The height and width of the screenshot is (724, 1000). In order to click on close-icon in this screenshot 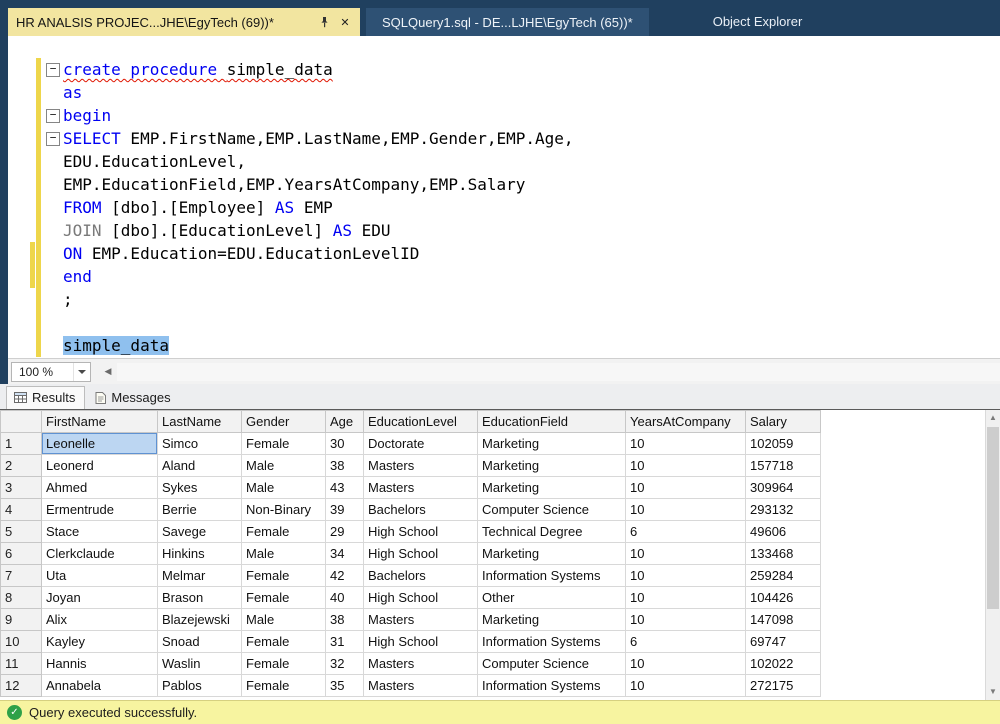, I will do `click(345, 22)`.